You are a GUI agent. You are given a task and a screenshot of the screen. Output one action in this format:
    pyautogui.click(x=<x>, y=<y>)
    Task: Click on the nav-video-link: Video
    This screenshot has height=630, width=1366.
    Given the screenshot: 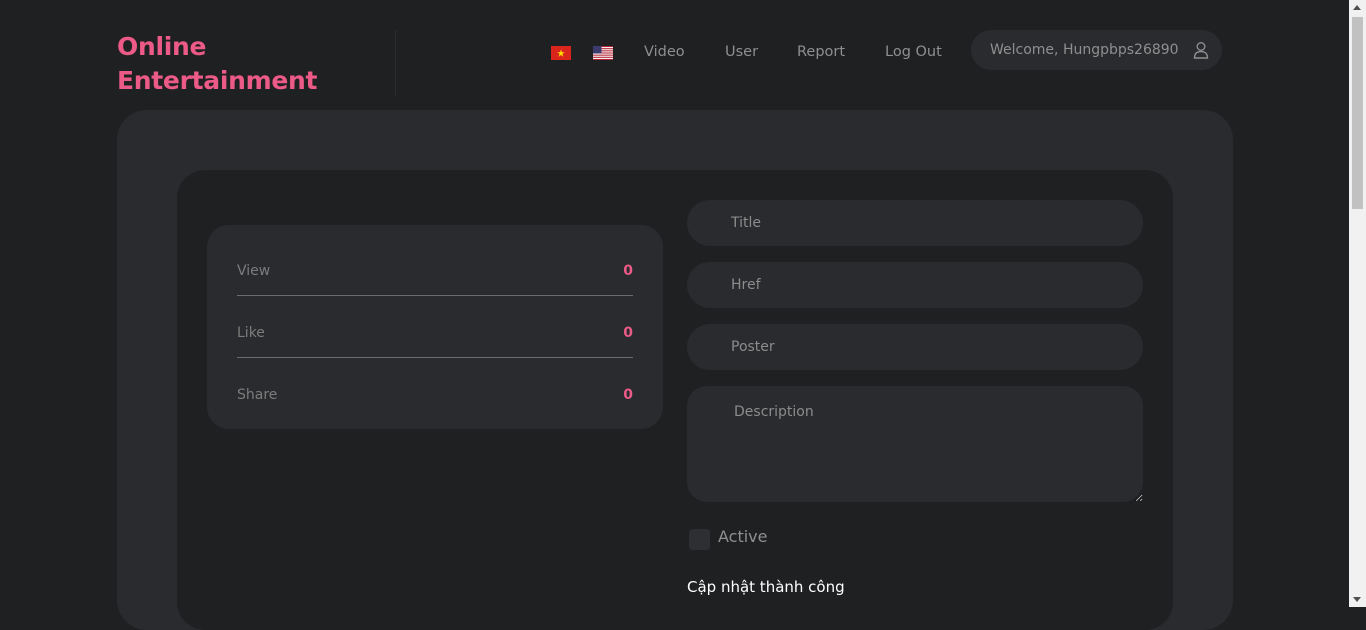 What is the action you would take?
    pyautogui.click(x=664, y=52)
    